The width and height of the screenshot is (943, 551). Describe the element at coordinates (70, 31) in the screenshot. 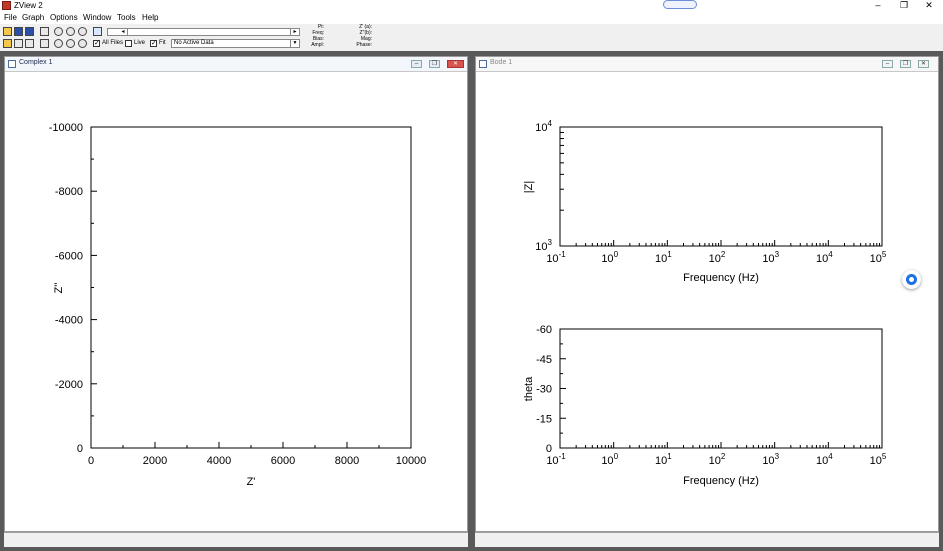

I see `zoom-in-icon` at that location.